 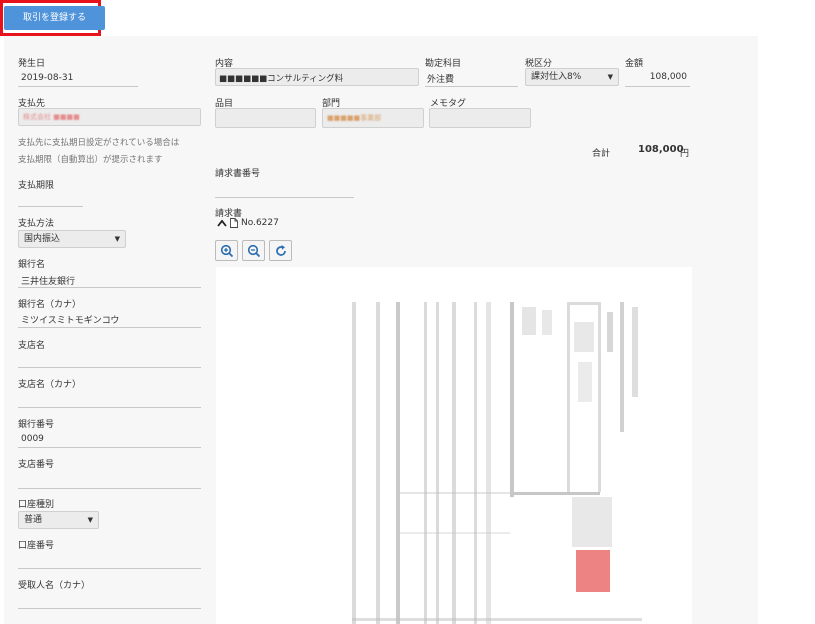 What do you see at coordinates (109, 407) in the screenshot?
I see `branch-kana-underline` at bounding box center [109, 407].